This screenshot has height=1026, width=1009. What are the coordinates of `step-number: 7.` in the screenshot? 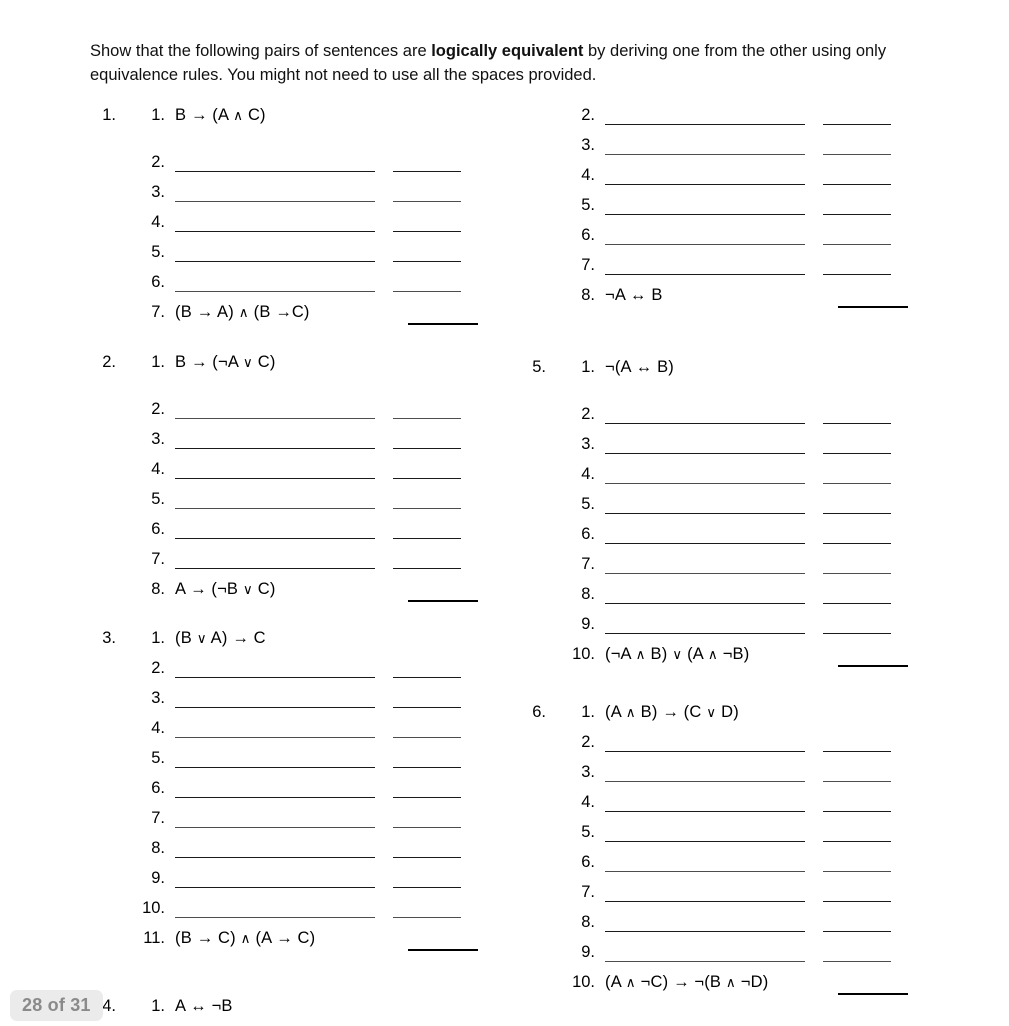 It's located at (588, 892).